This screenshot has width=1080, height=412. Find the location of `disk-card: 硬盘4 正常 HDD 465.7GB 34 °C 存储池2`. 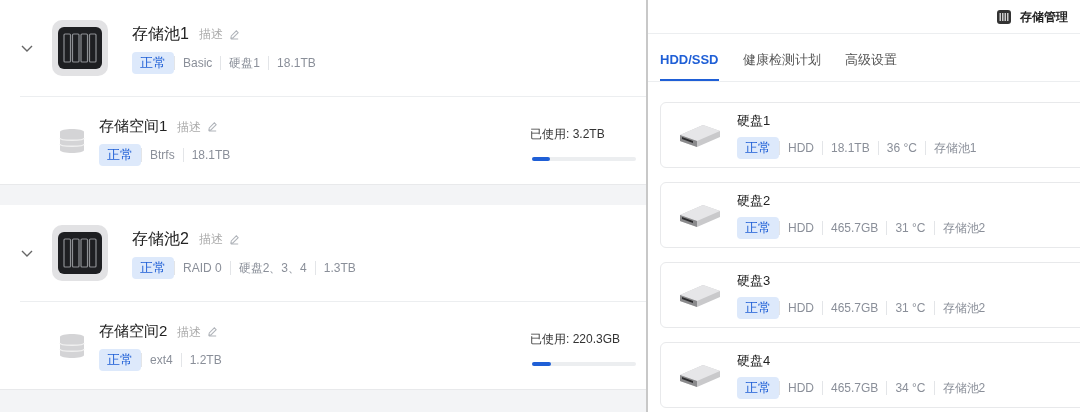

disk-card: 硬盘4 正常 HDD 465.7GB 34 °C 存储池2 is located at coordinates (870, 375).